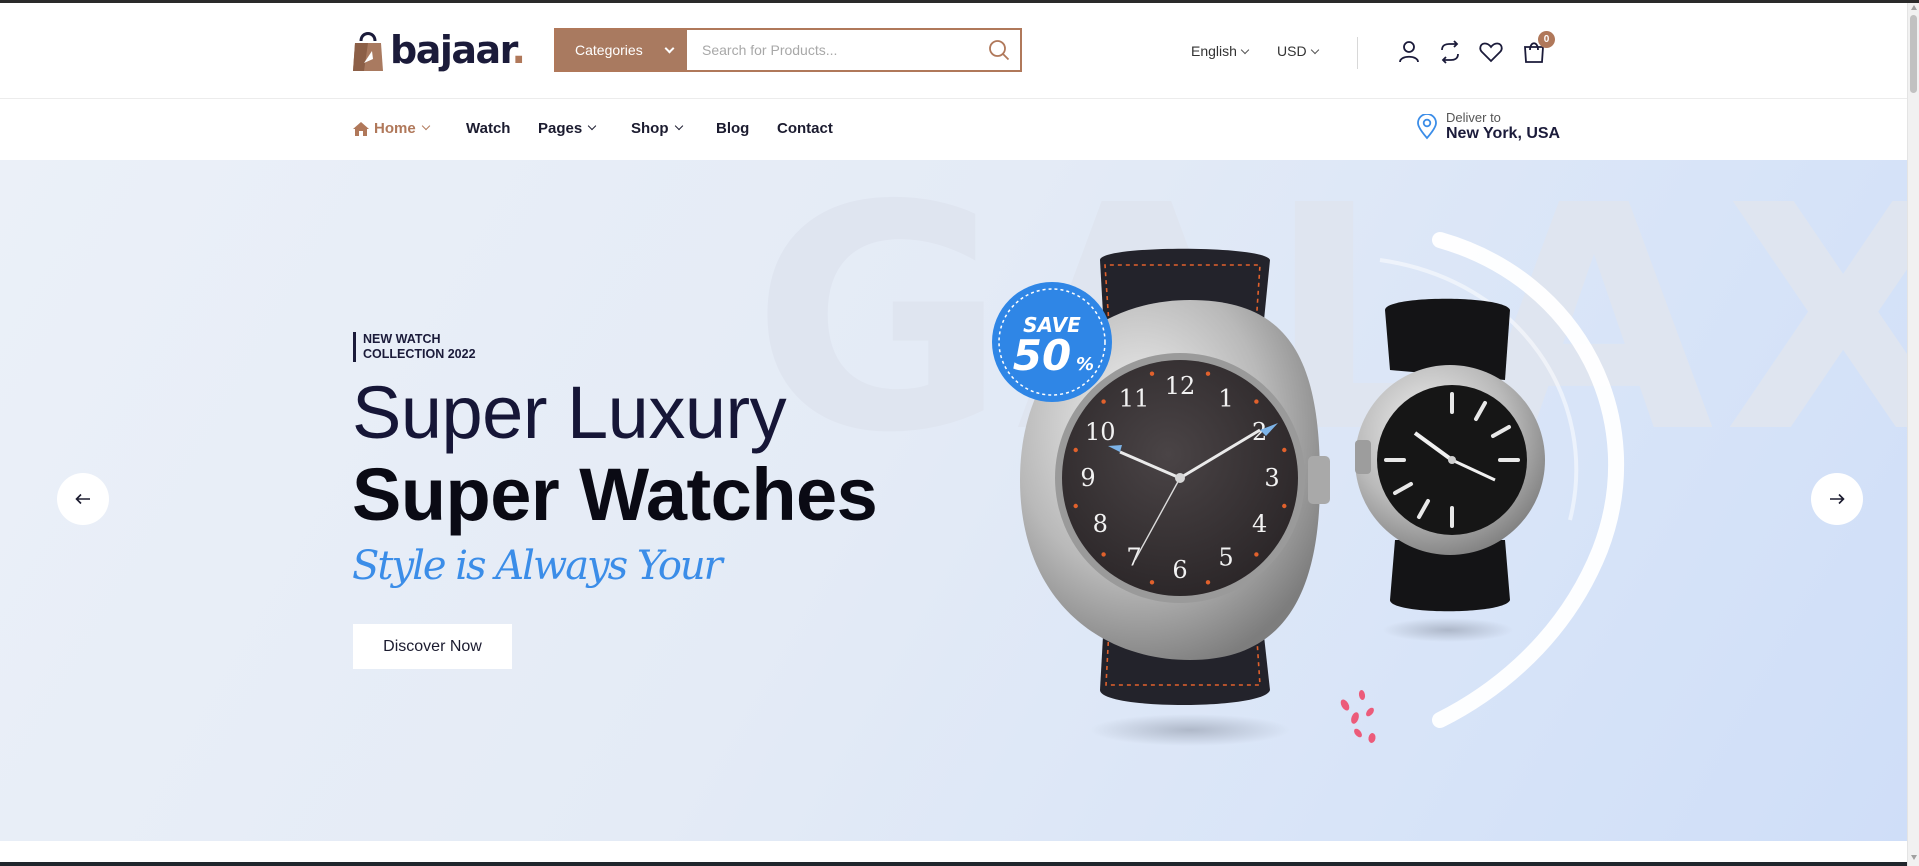  What do you see at coordinates (832, 50) in the screenshot?
I see `search-input` at bounding box center [832, 50].